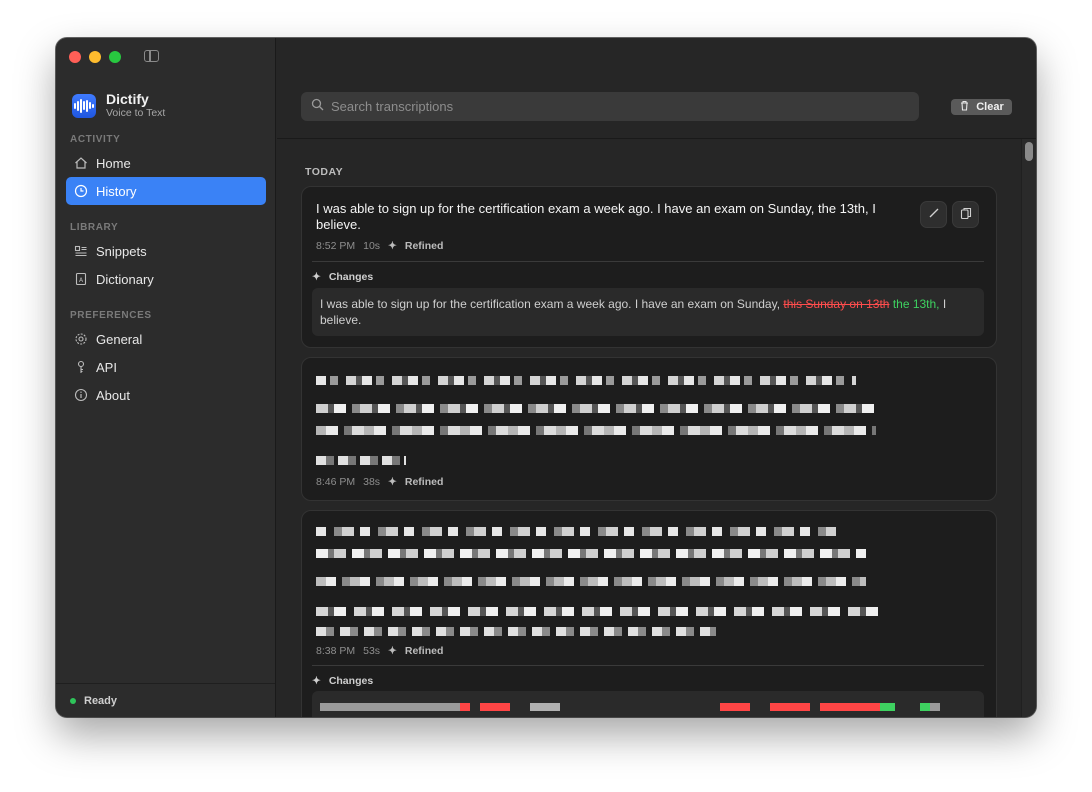 This screenshot has width=1092, height=792. I want to click on key-icon, so click(81, 367).